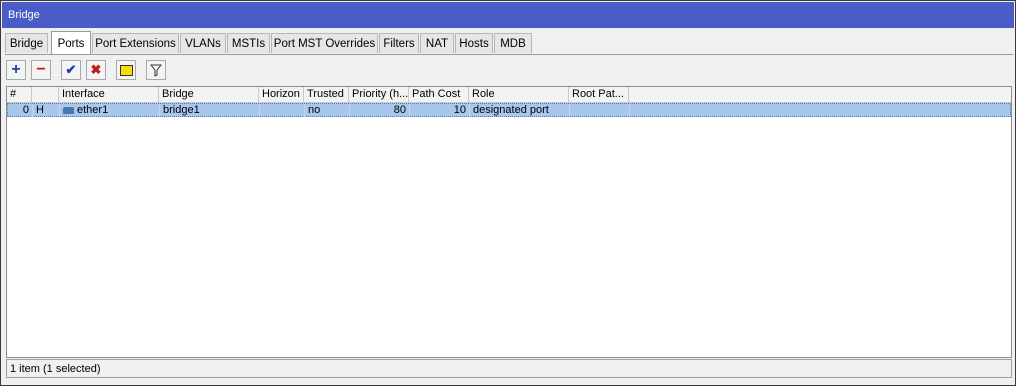 The image size is (1016, 386). I want to click on checkmark-icon: ✔, so click(71, 69).